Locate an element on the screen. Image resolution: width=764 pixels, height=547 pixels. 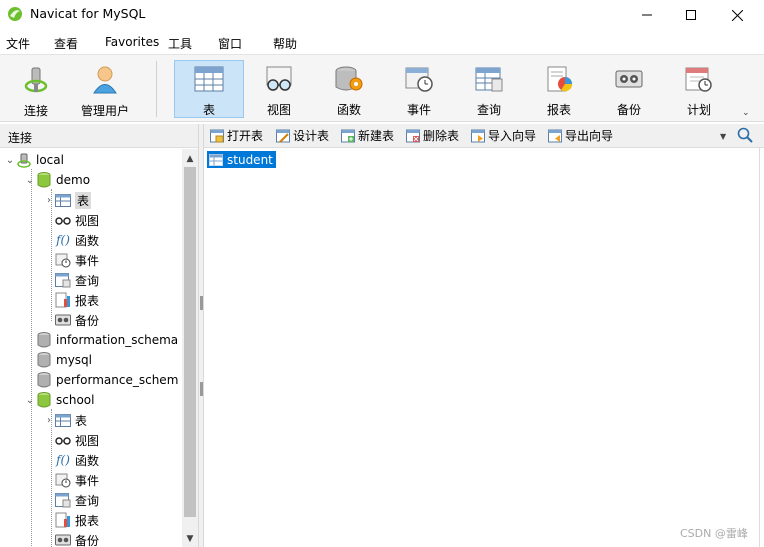
tree-node-information-schema: information_schema is located at coordinates (107, 340).